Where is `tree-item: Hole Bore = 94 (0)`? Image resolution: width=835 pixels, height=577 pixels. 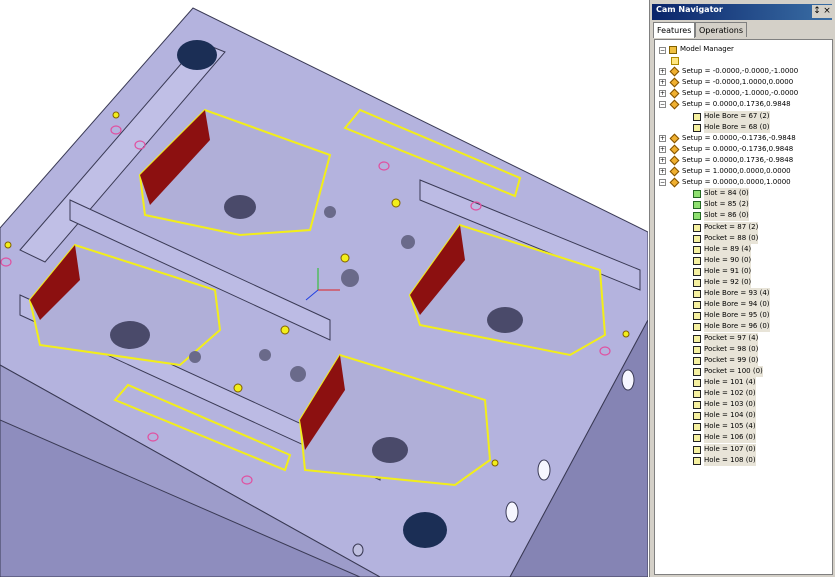 tree-item: Hole Bore = 94 (0) is located at coordinates (742, 305).